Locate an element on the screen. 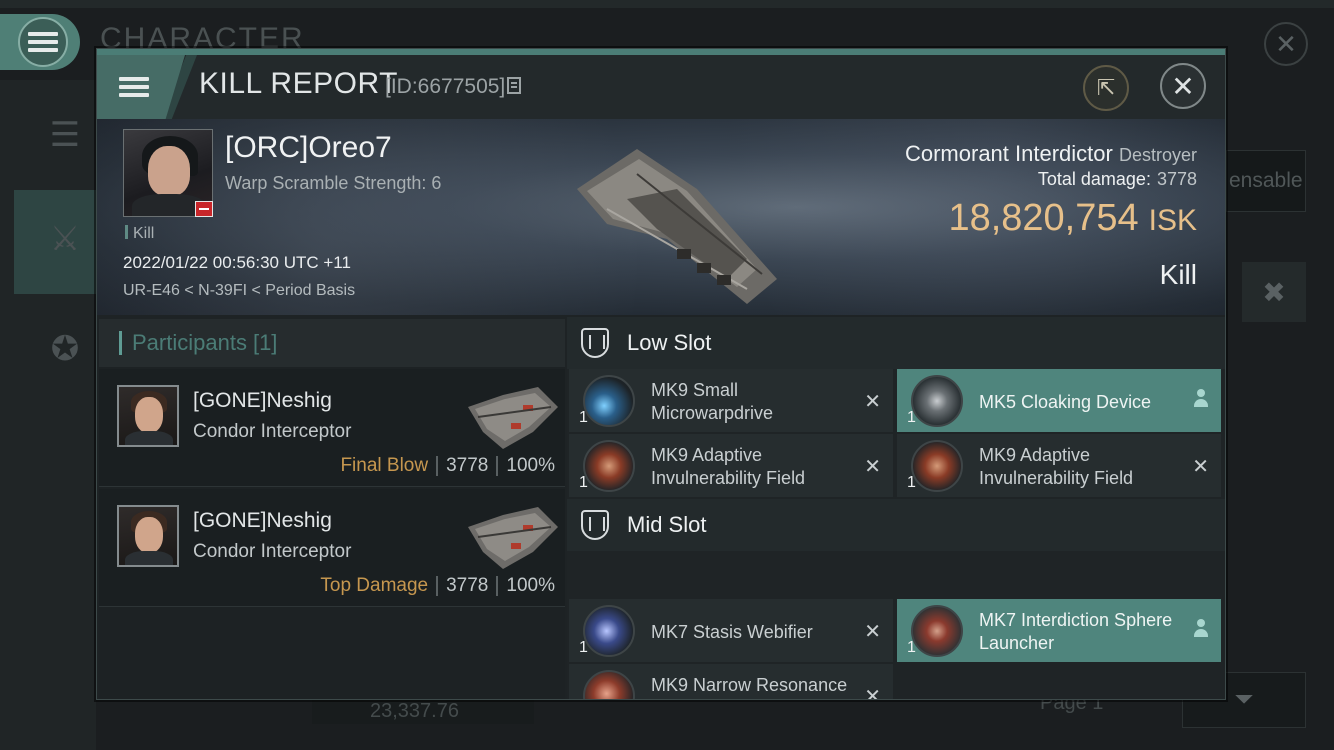  copy-icon is located at coordinates (514, 85).